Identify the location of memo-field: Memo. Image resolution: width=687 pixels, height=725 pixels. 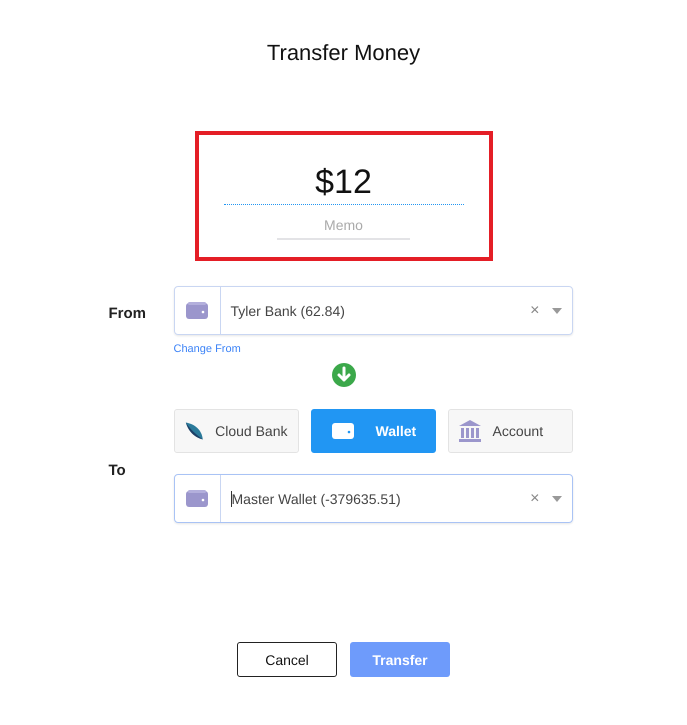
(343, 226).